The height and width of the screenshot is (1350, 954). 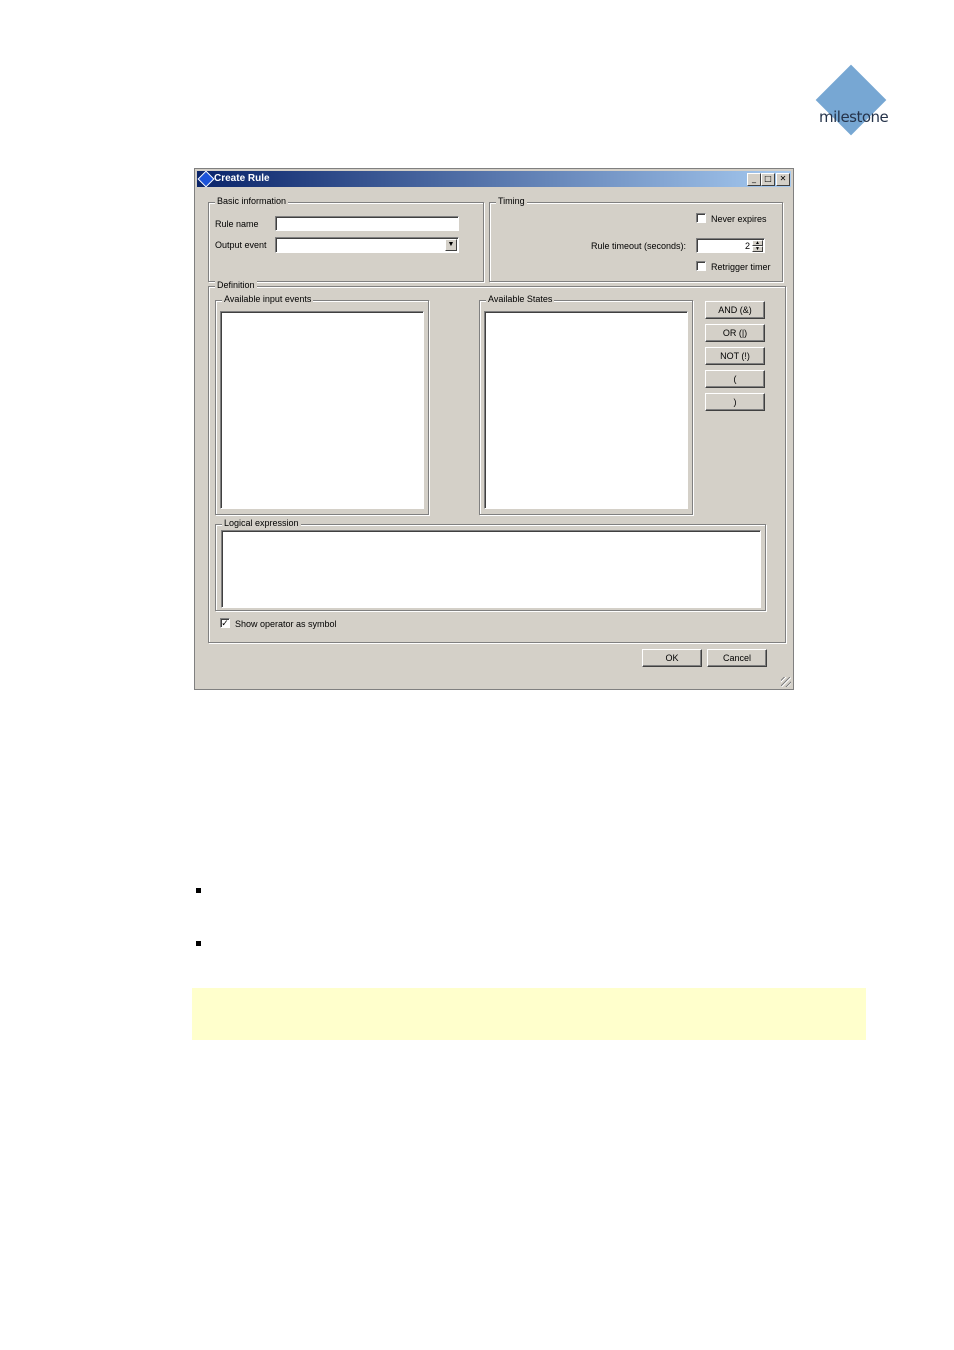 I want to click on rule-name-label: Rule name, so click(x=237, y=224).